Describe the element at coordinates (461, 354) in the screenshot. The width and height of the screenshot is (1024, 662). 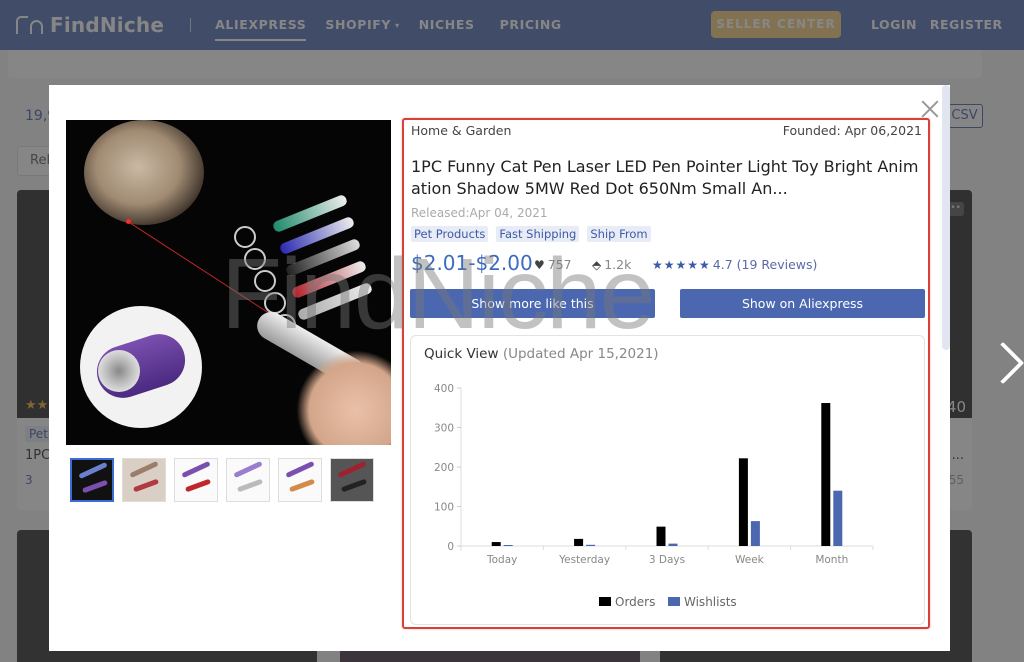
I see `quick-view-label: Quick View` at that location.